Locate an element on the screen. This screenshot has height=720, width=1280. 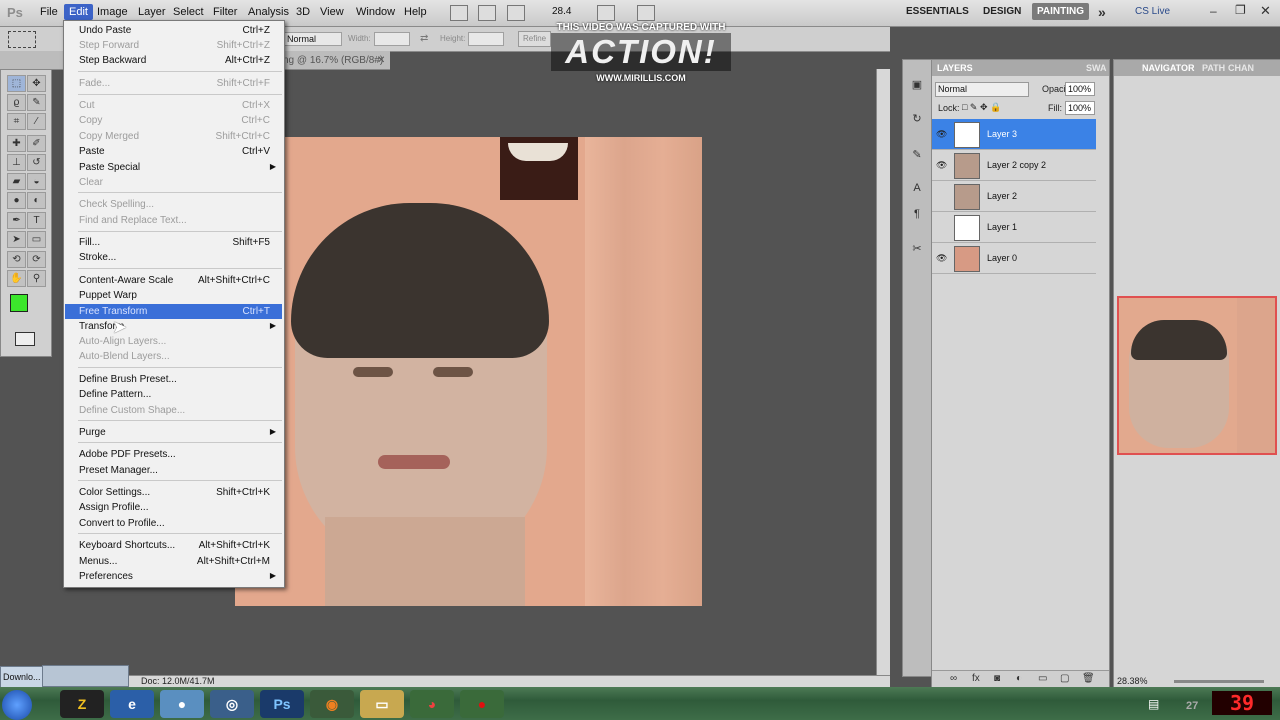
workspace-essentials: ESSENTIALS is located at coordinates (937, 11).